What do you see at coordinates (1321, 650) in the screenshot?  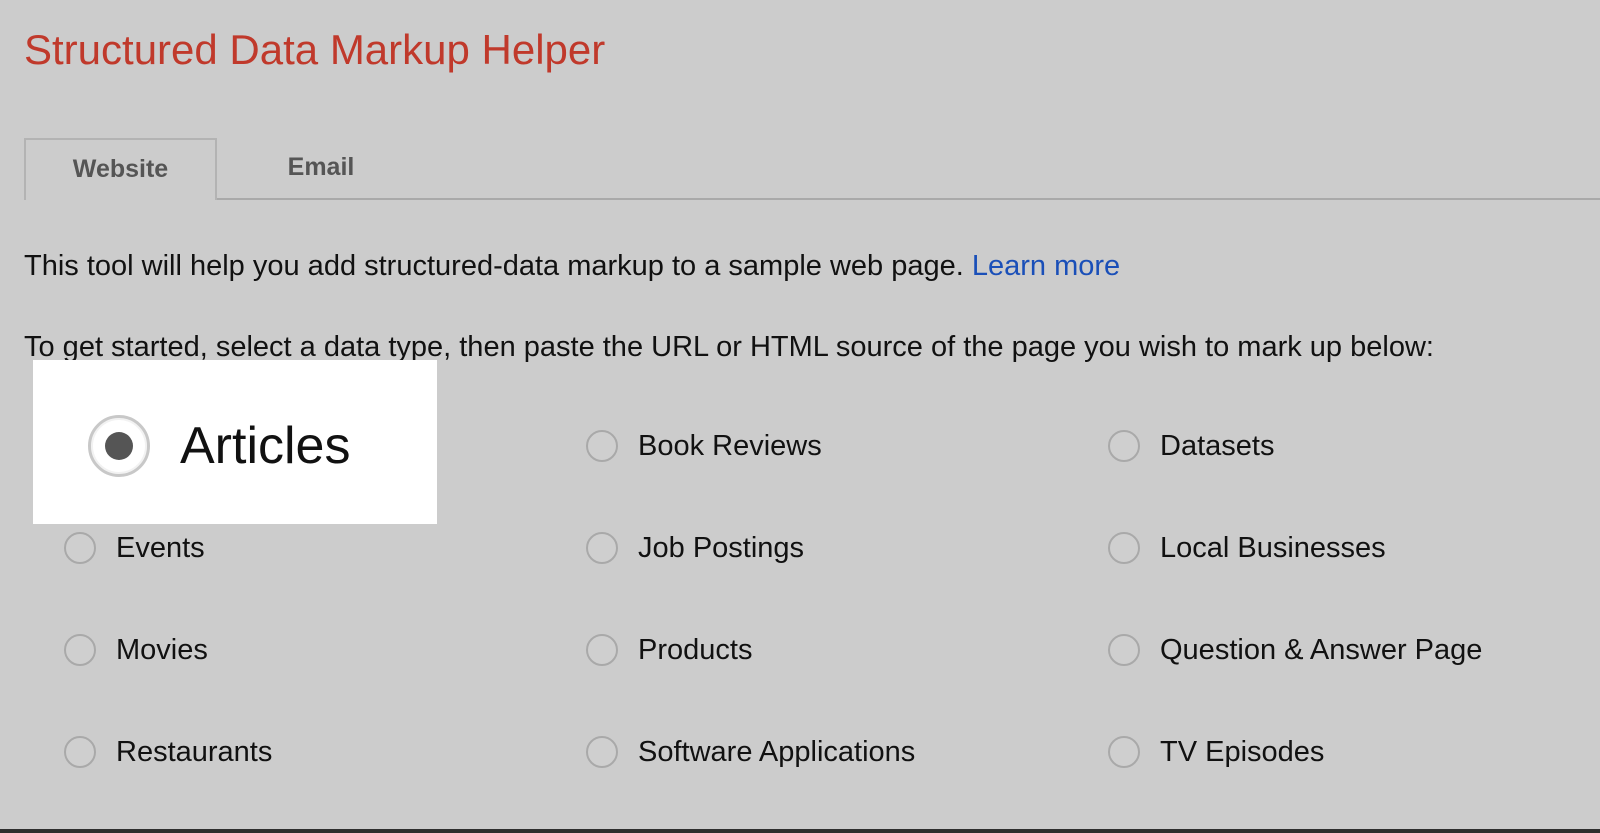 I see `option-label-question-answer-page: Question & Answer Page` at bounding box center [1321, 650].